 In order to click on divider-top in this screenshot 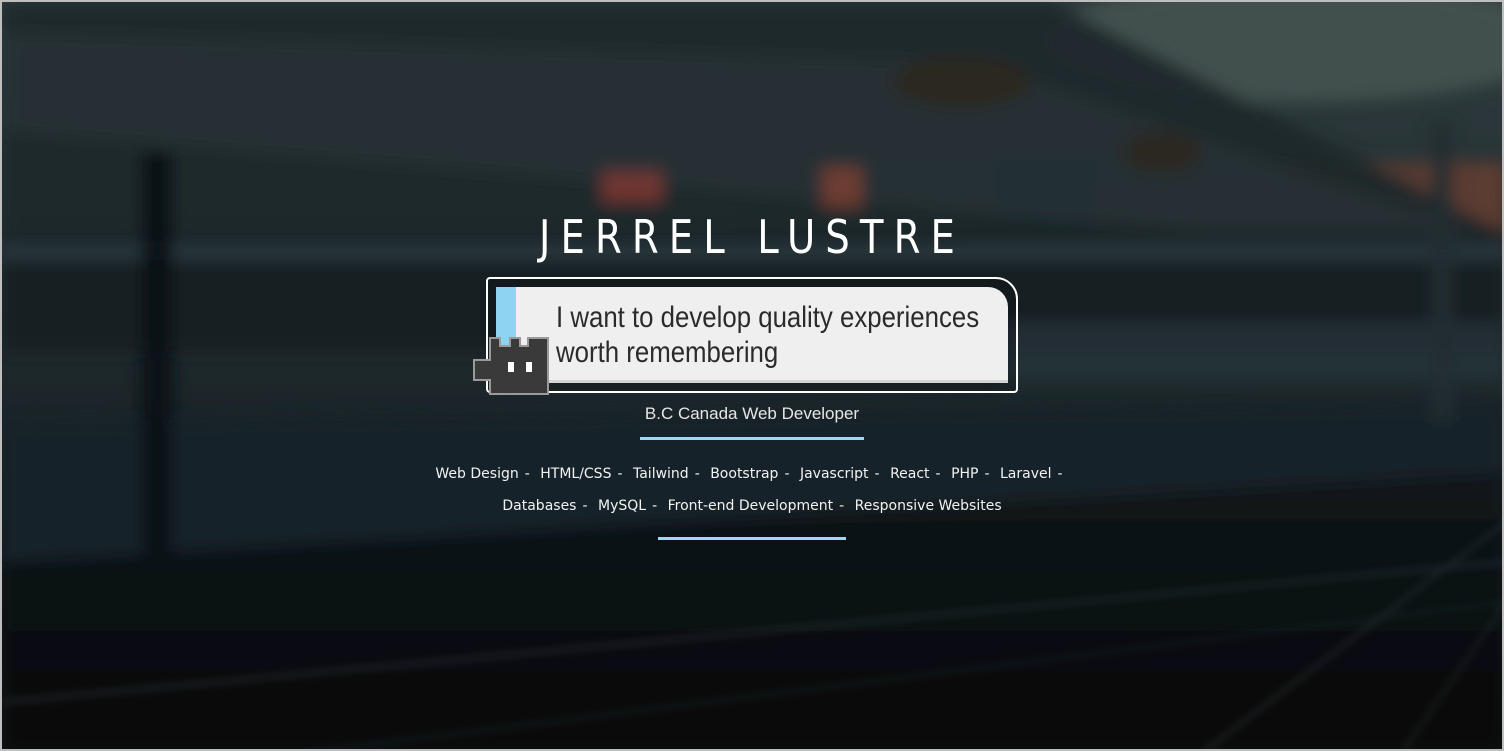, I will do `click(752, 438)`.